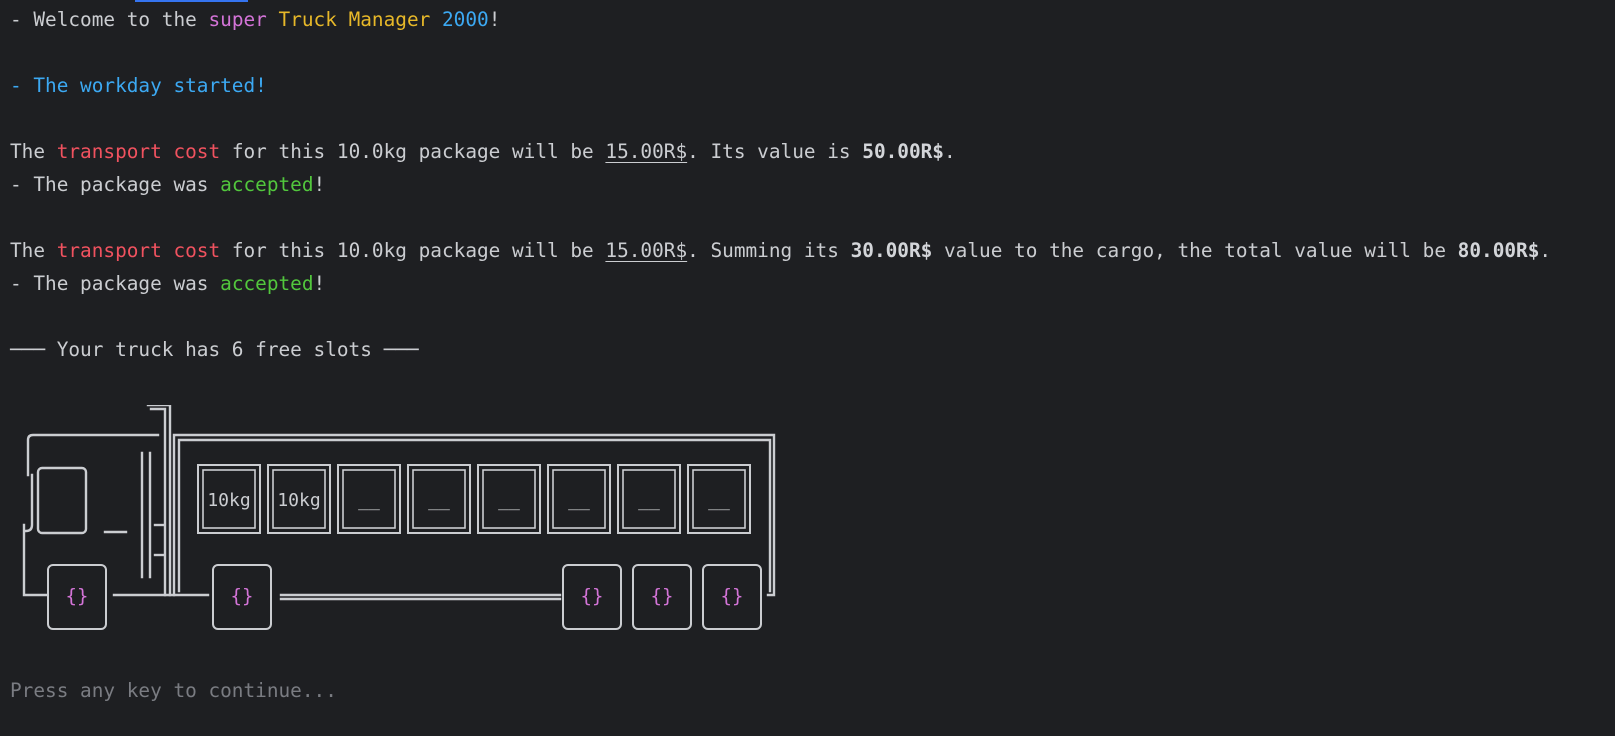  What do you see at coordinates (404, 597) in the screenshot?
I see `wheels: {} {} {} {} {}` at bounding box center [404, 597].